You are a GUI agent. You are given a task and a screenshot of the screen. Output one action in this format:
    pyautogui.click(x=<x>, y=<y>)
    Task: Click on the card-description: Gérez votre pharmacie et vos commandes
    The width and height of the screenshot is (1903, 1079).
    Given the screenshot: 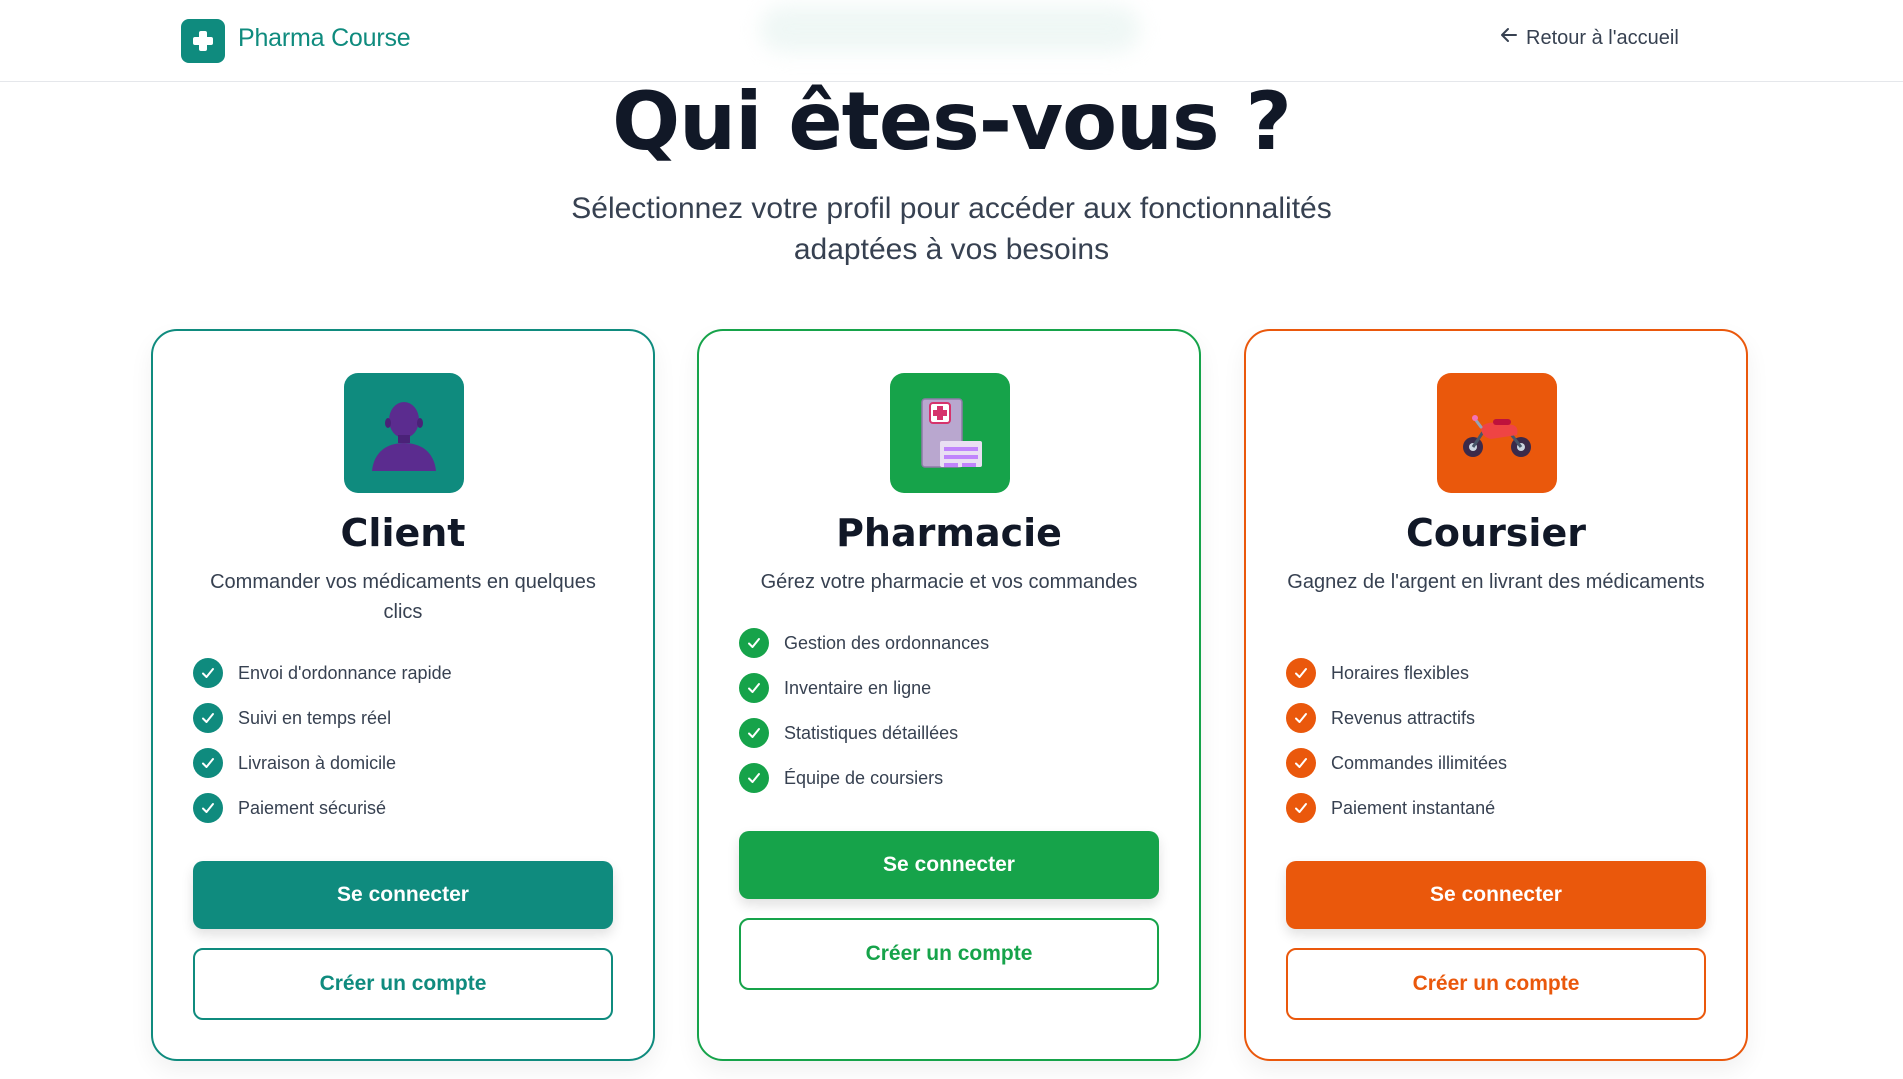 What is the action you would take?
    pyautogui.click(x=949, y=582)
    